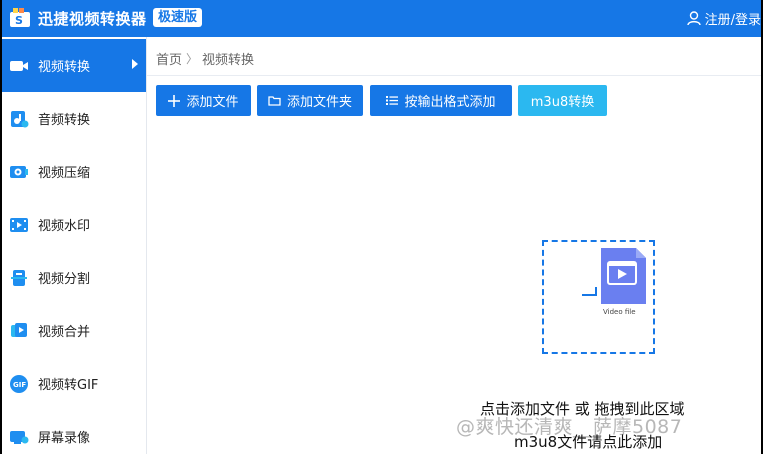 This screenshot has width=763, height=454. I want to click on plus-icon, so click(174, 100).